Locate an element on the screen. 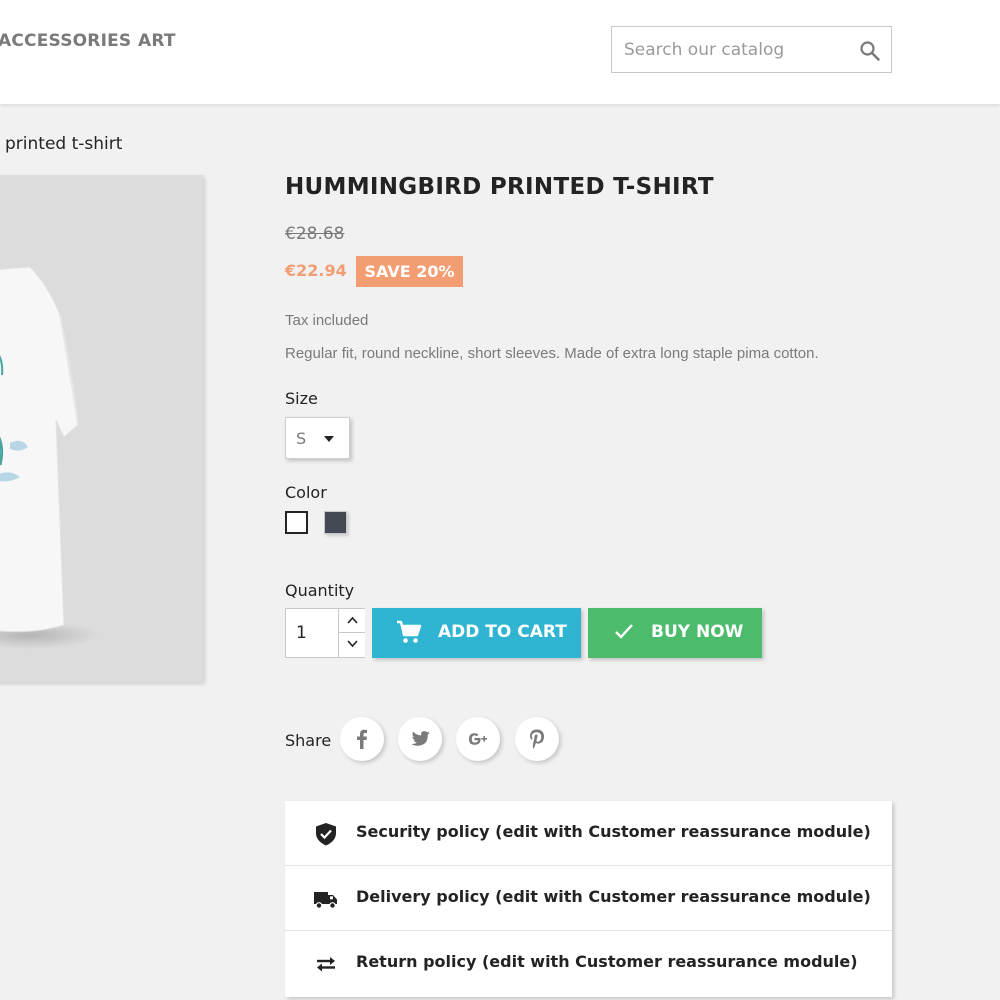 The height and width of the screenshot is (1000, 1000). truck-icon is located at coordinates (325, 900).